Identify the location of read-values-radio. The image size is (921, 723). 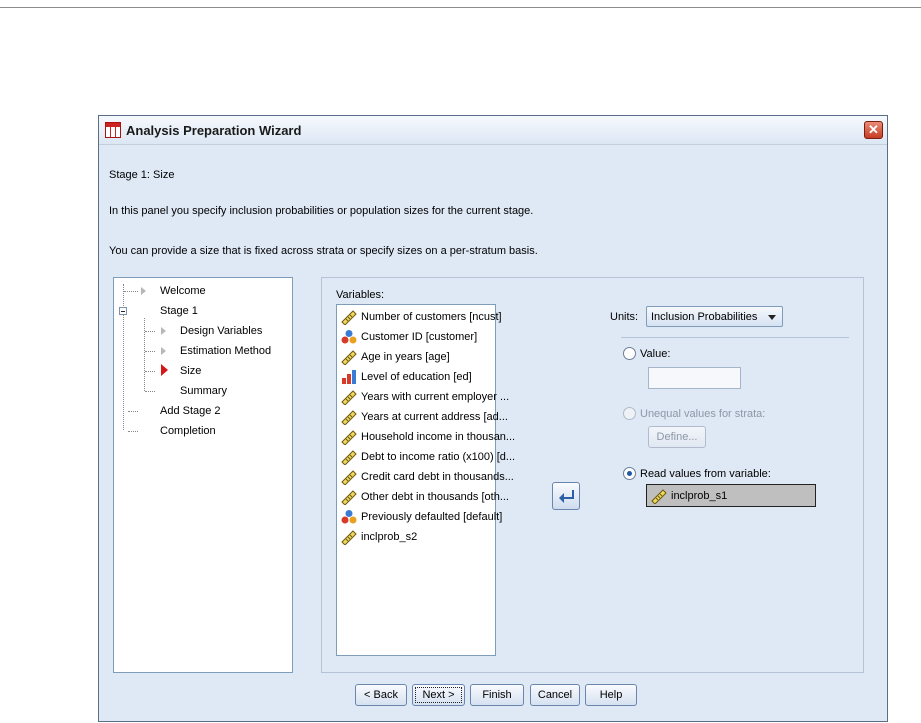
(629, 473).